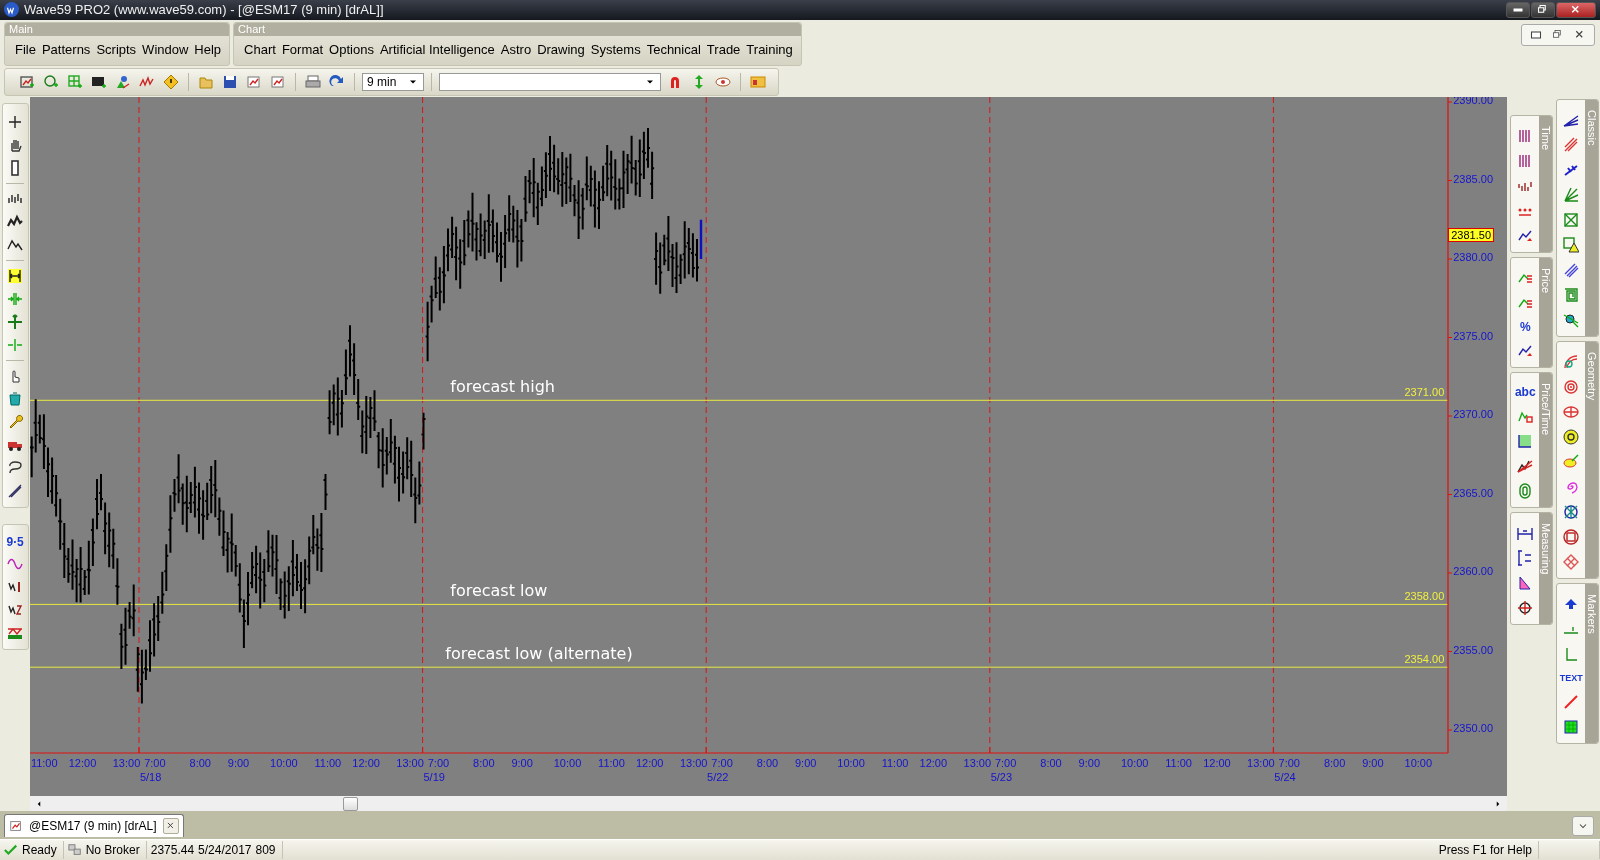 Image resolution: width=1600 pixels, height=860 pixels. I want to click on date-label: 5/18, so click(150, 777).